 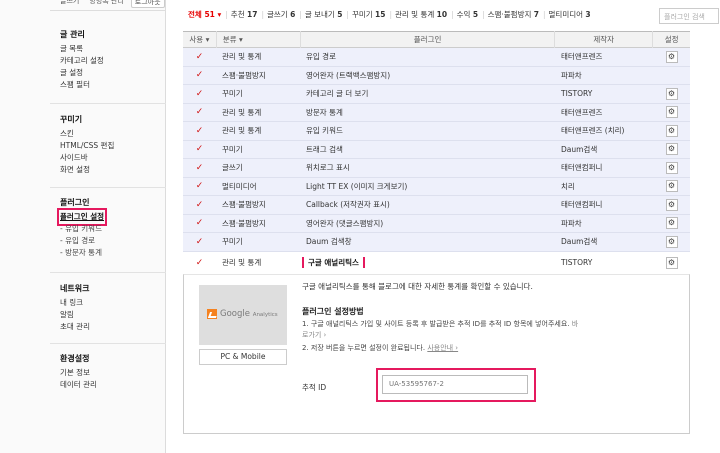 What do you see at coordinates (455, 384) in the screenshot?
I see `tracking-id-input` at bounding box center [455, 384].